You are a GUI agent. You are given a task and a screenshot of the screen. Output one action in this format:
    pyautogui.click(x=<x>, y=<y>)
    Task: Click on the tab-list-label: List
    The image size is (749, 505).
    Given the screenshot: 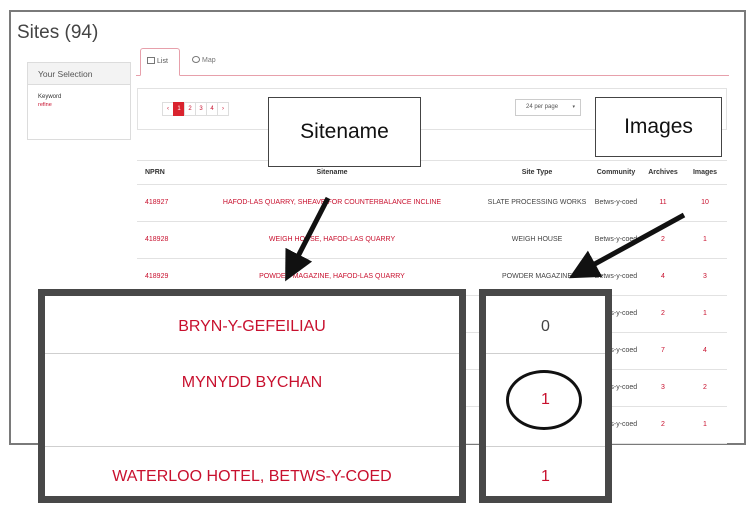 What is the action you would take?
    pyautogui.click(x=162, y=61)
    